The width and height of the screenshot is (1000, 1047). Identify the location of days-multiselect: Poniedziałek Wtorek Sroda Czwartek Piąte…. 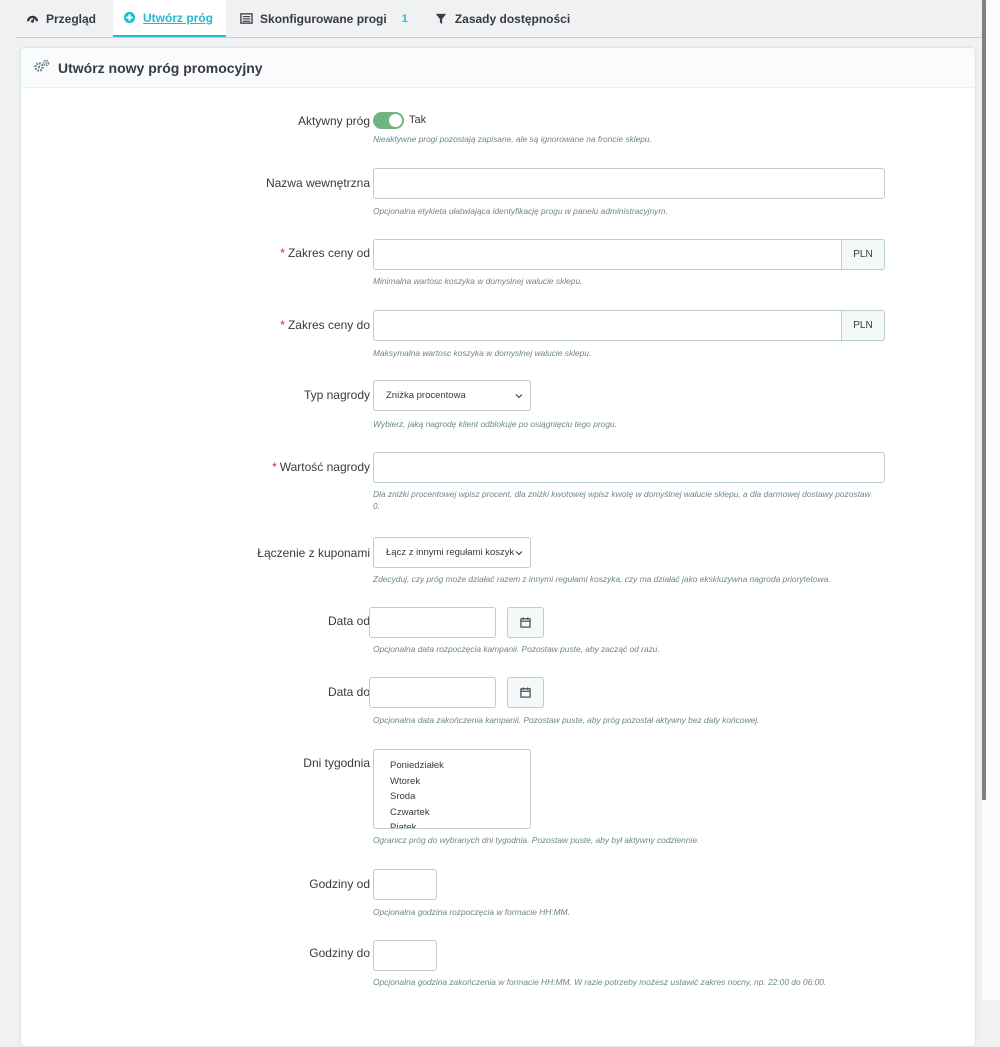
(452, 789).